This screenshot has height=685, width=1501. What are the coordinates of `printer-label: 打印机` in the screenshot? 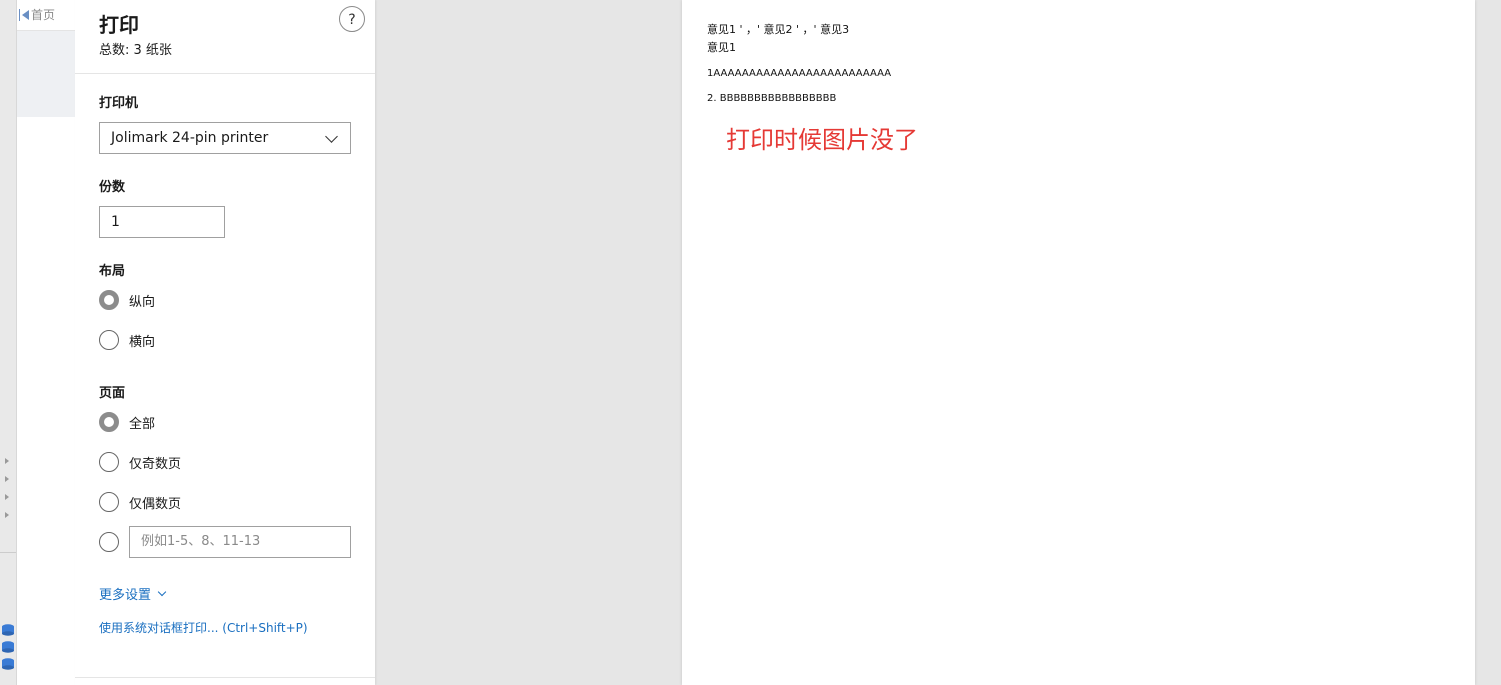 It's located at (119, 103).